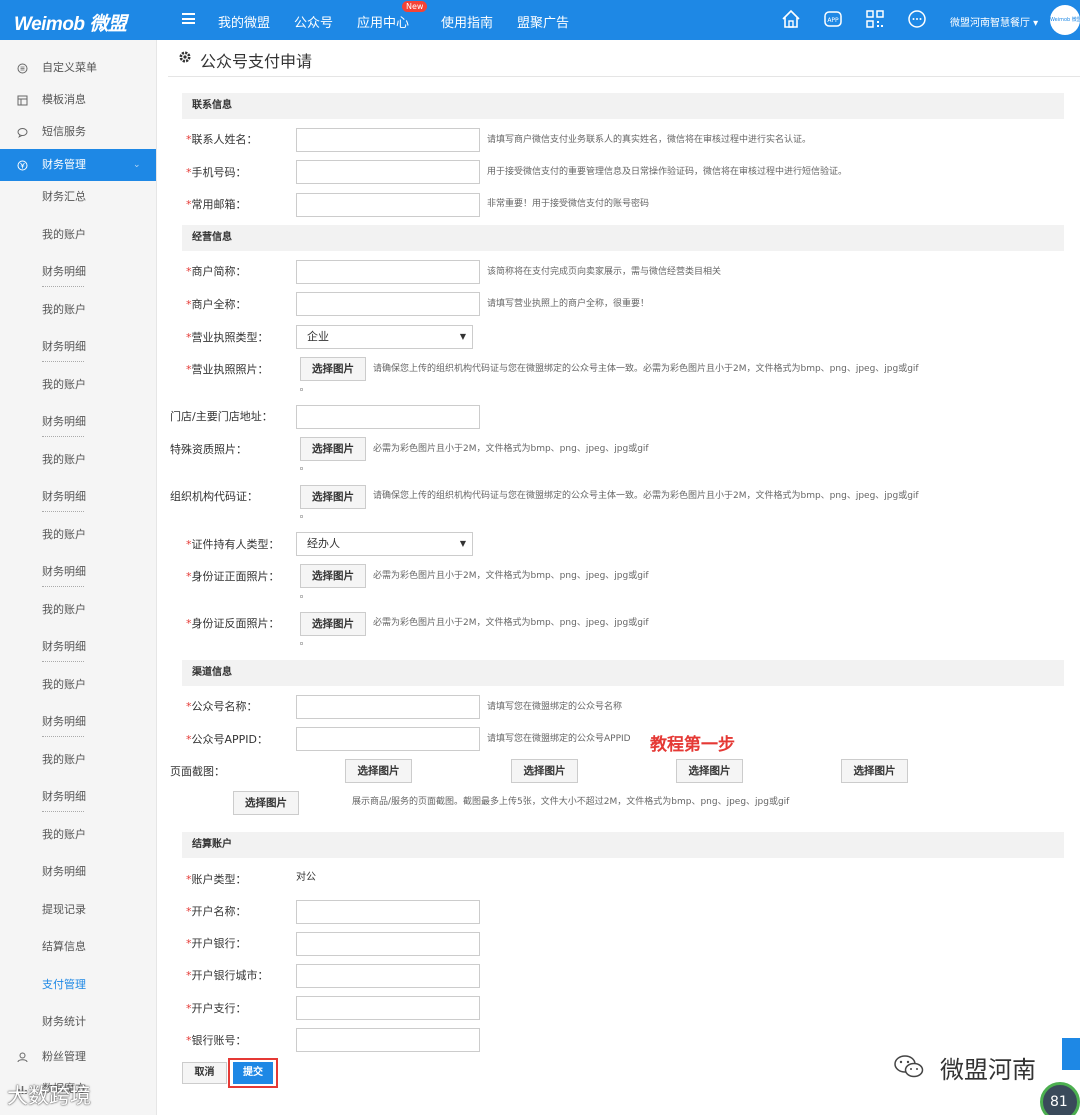  Describe the element at coordinates (1060, 1098) in the screenshot. I see `performance-gauge: 81` at that location.